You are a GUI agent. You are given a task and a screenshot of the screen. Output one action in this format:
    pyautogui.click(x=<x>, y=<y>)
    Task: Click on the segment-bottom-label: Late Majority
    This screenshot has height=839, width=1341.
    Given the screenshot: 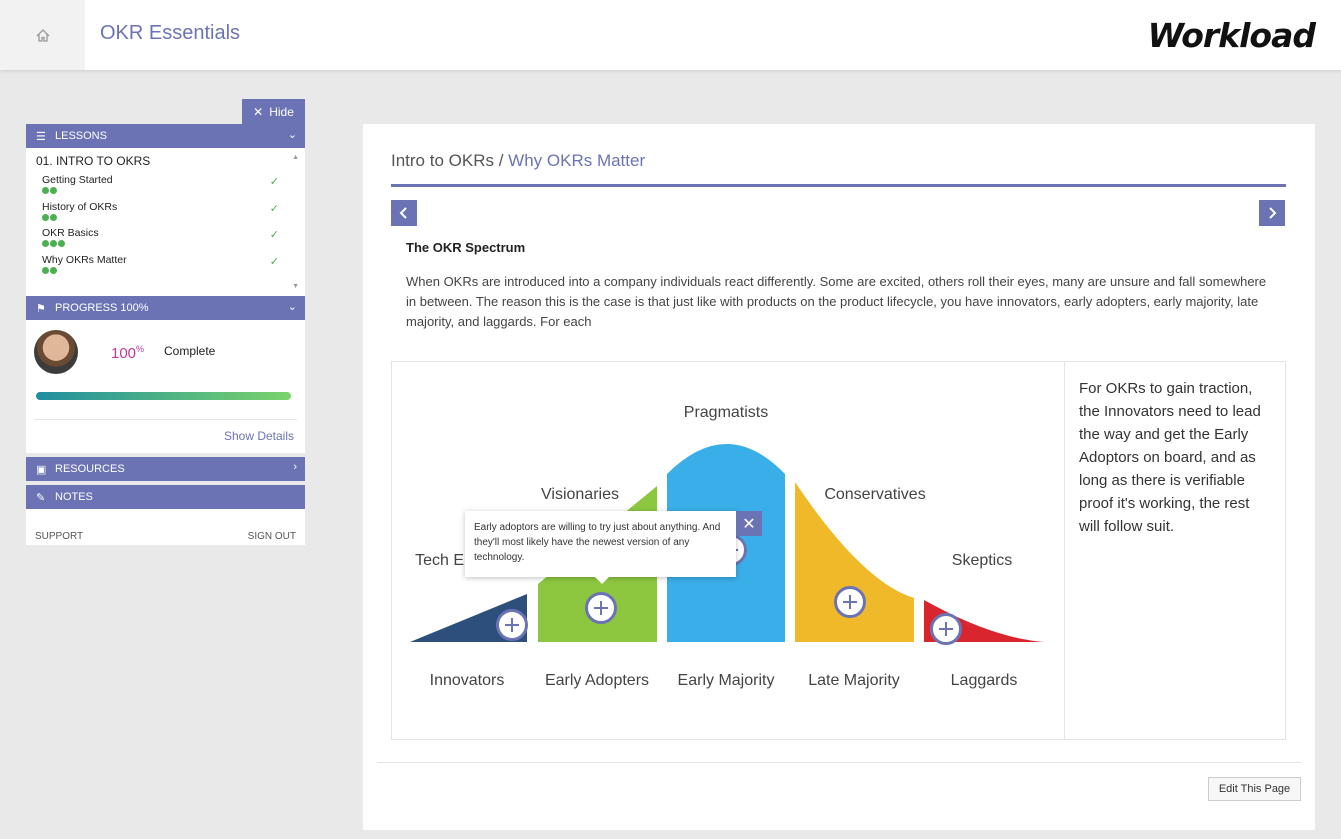 What is the action you would take?
    pyautogui.click(x=854, y=680)
    